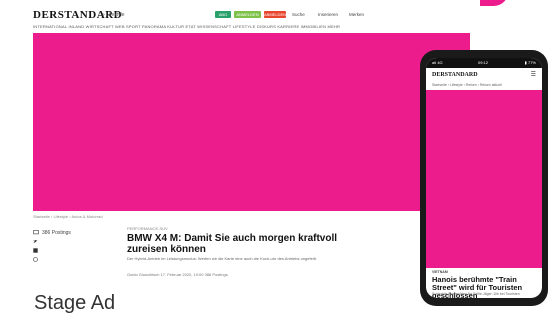 This screenshot has height=322, width=556. Describe the element at coordinates (75, 303) in the screenshot. I see `stage-ad-caption: Stage Ad` at that location.